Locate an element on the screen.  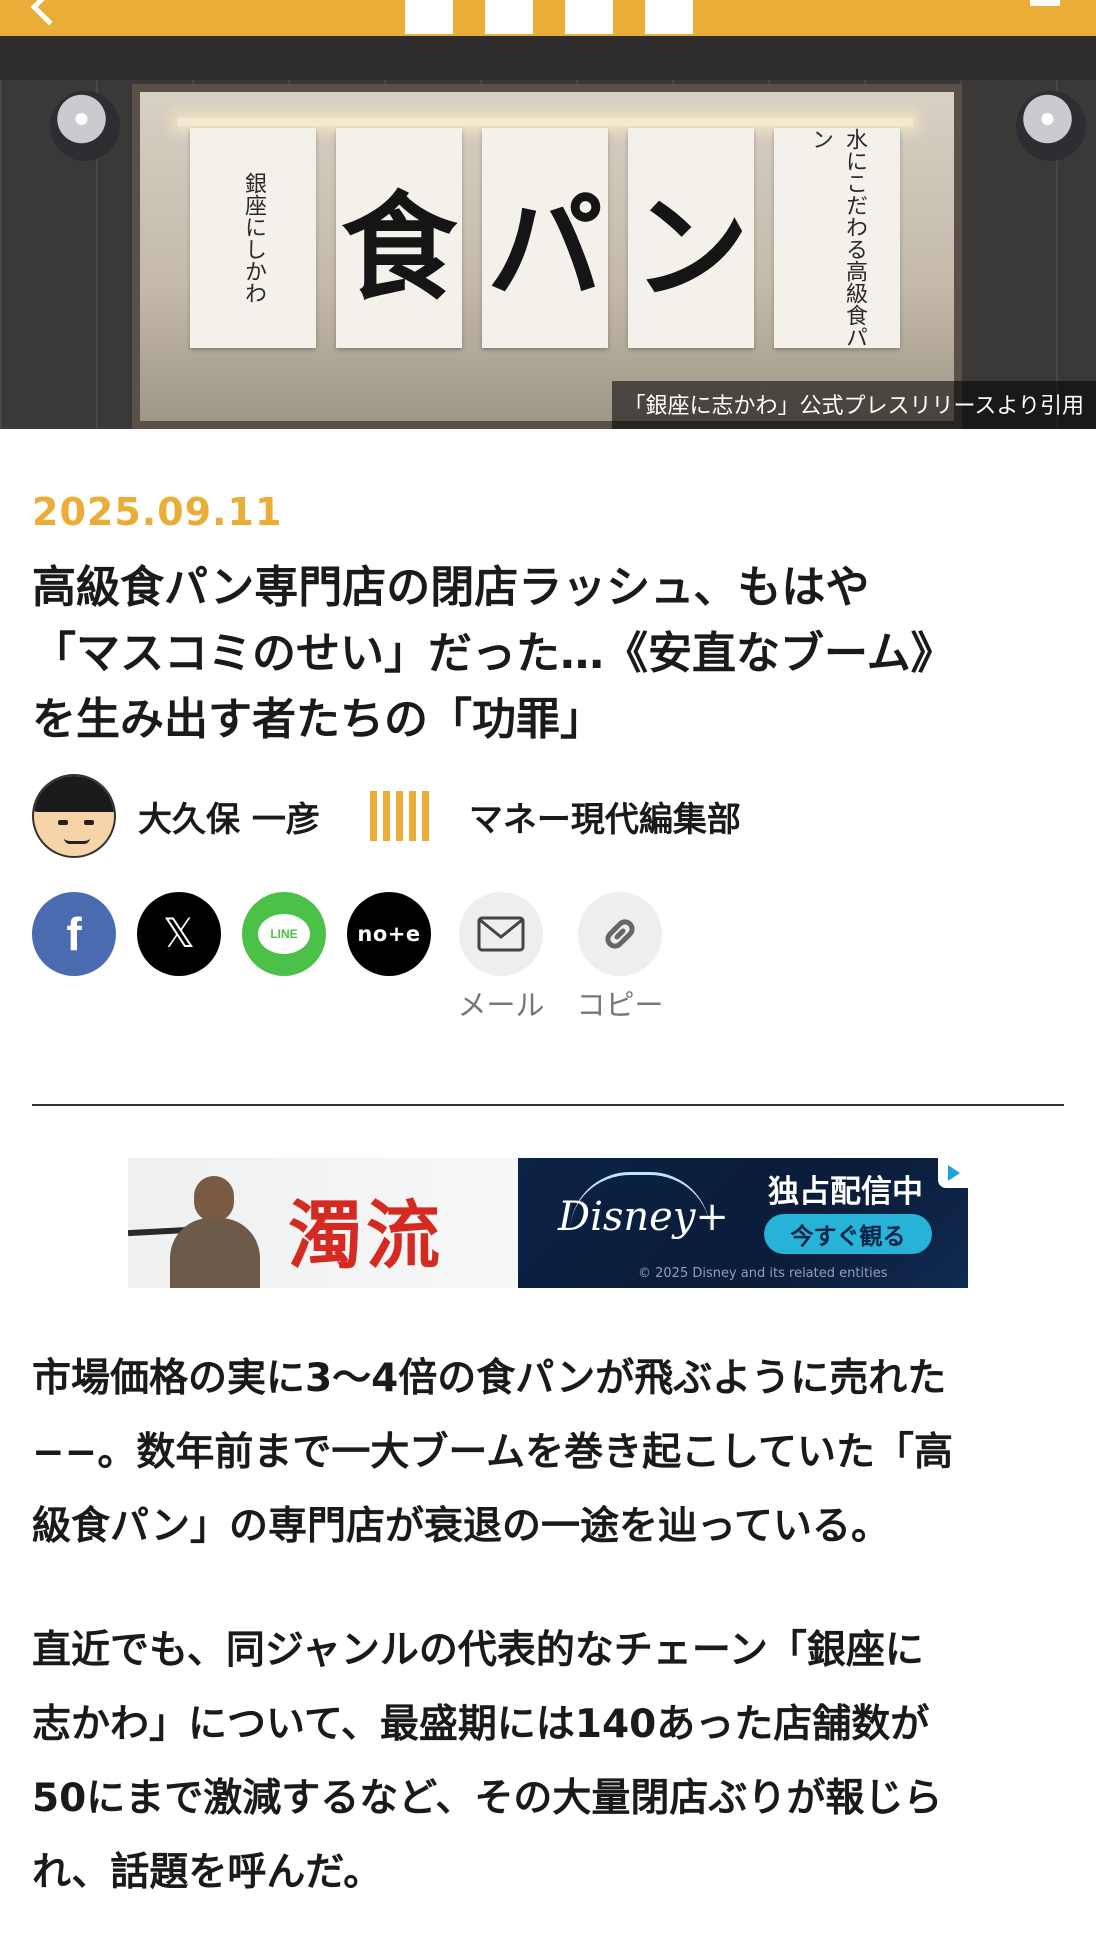
facebook-icon: f is located at coordinates (74, 934).